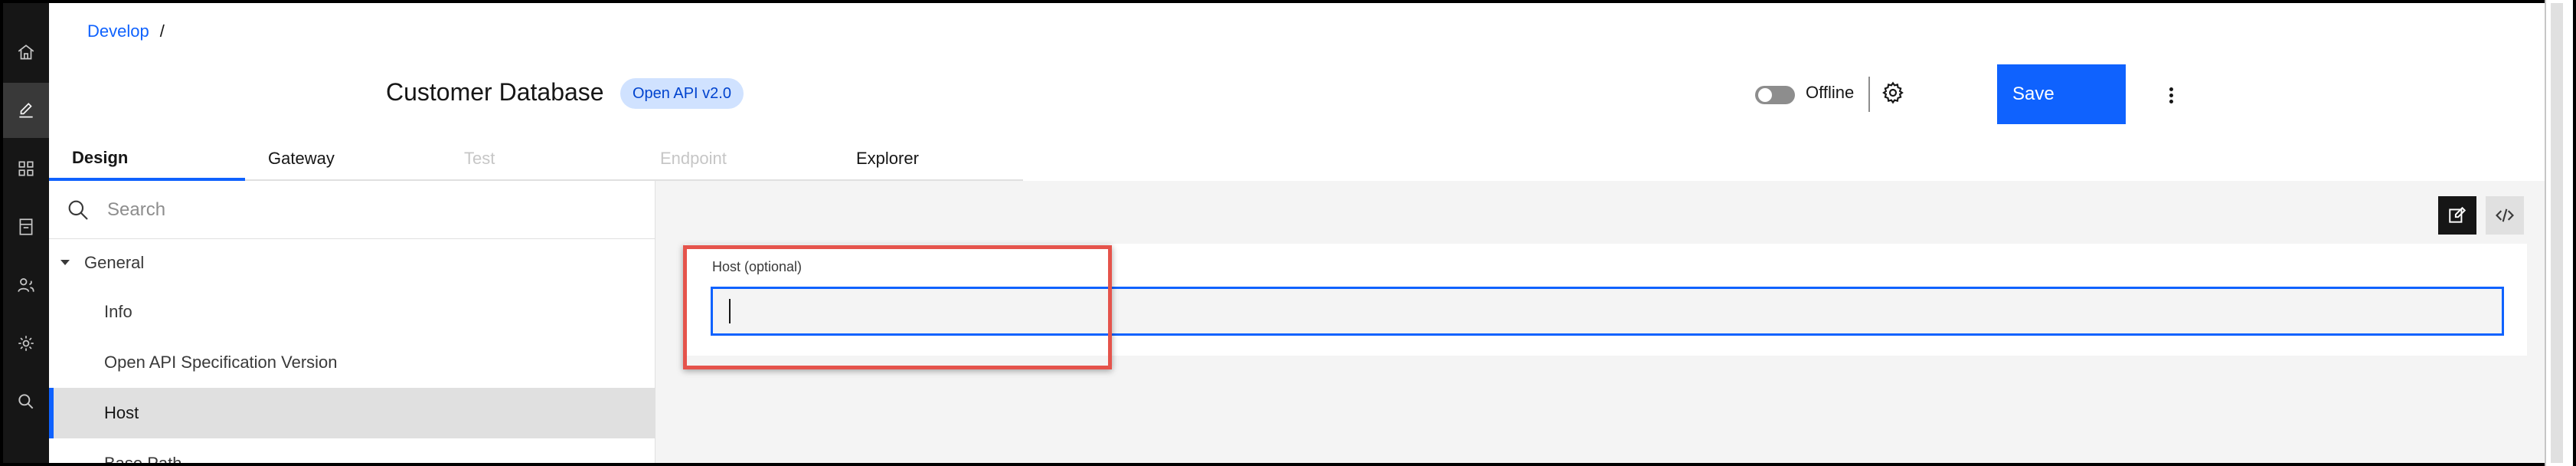  Describe the element at coordinates (2574, 233) in the screenshot. I see `window-edge` at that location.